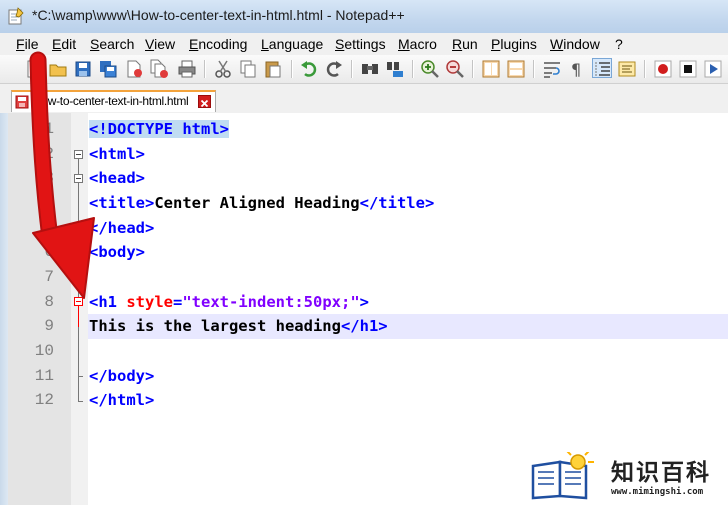  What do you see at coordinates (108, 302) in the screenshot?
I see `h1-open-tag: <h1` at bounding box center [108, 302].